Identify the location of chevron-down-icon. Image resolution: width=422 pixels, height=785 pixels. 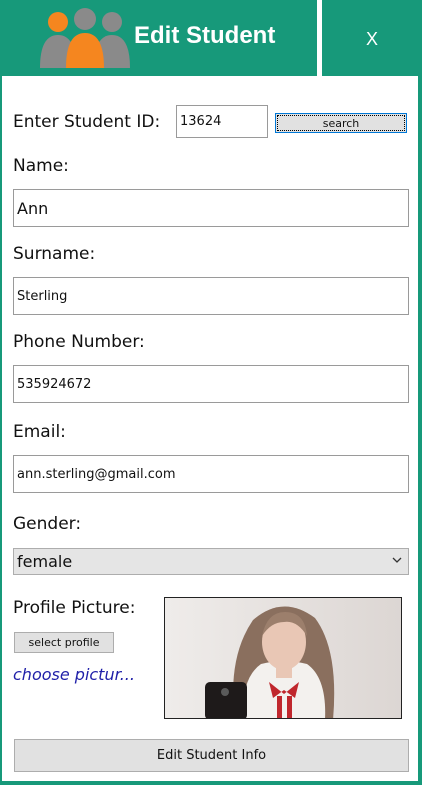
(397, 560).